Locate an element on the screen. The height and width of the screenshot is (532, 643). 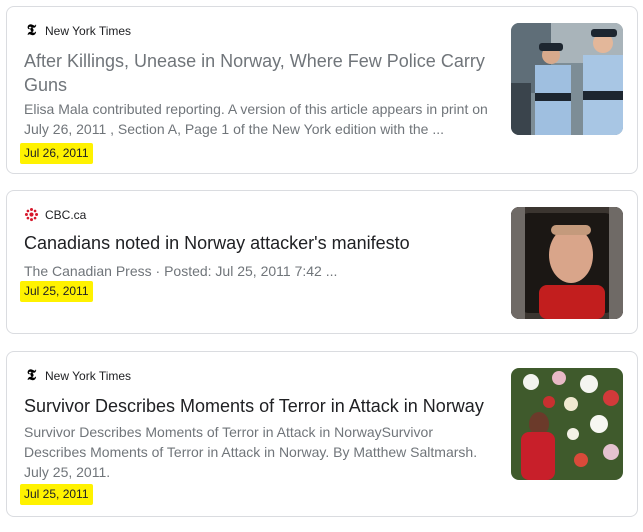
police-officers-image is located at coordinates (567, 79).